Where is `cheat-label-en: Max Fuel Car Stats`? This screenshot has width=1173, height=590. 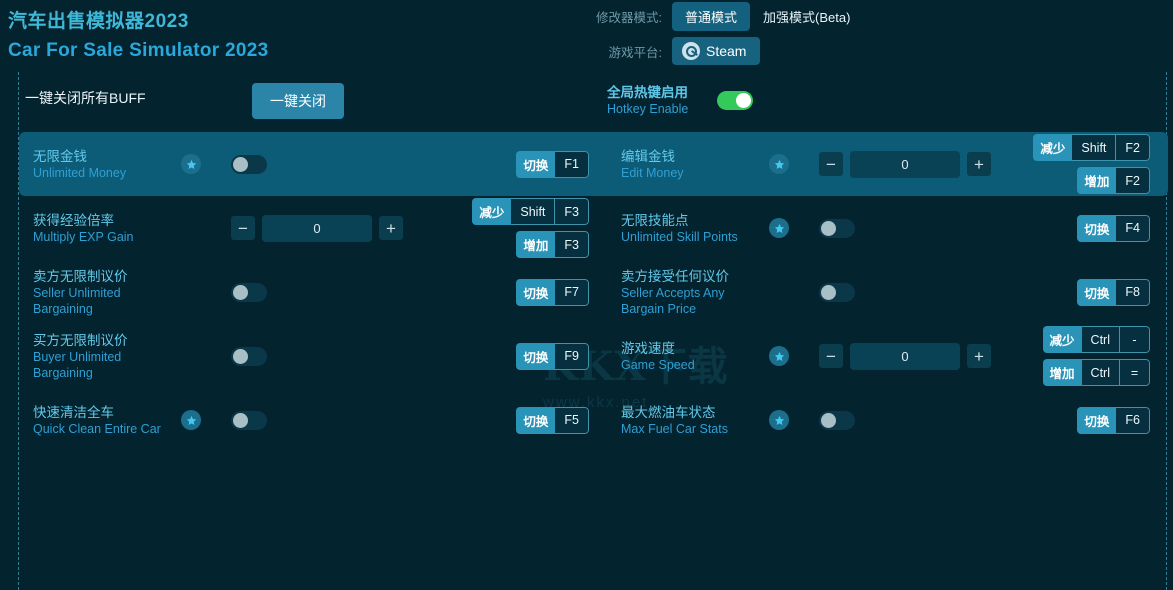
cheat-label-en: Max Fuel Car Stats is located at coordinates (674, 428).